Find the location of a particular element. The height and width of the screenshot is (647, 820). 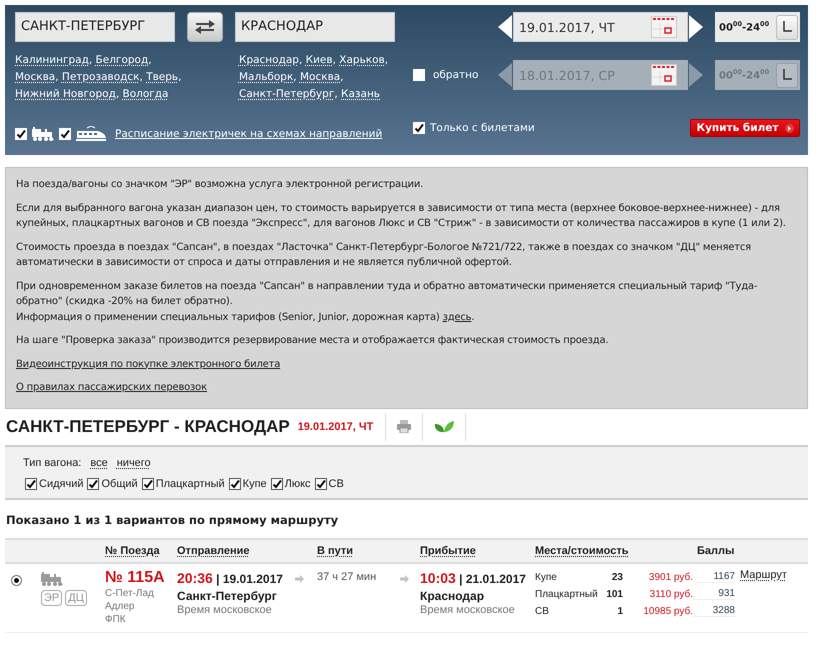

info-link: О правилах пассажирских перевозок is located at coordinates (111, 387).